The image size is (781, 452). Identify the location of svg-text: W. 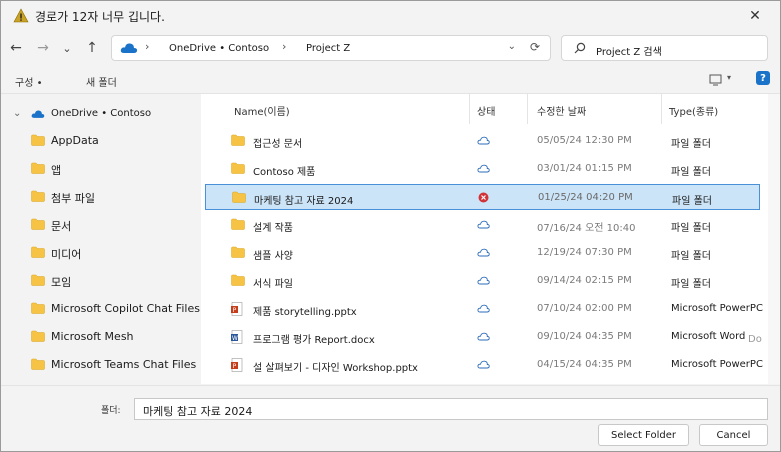
(235, 338).